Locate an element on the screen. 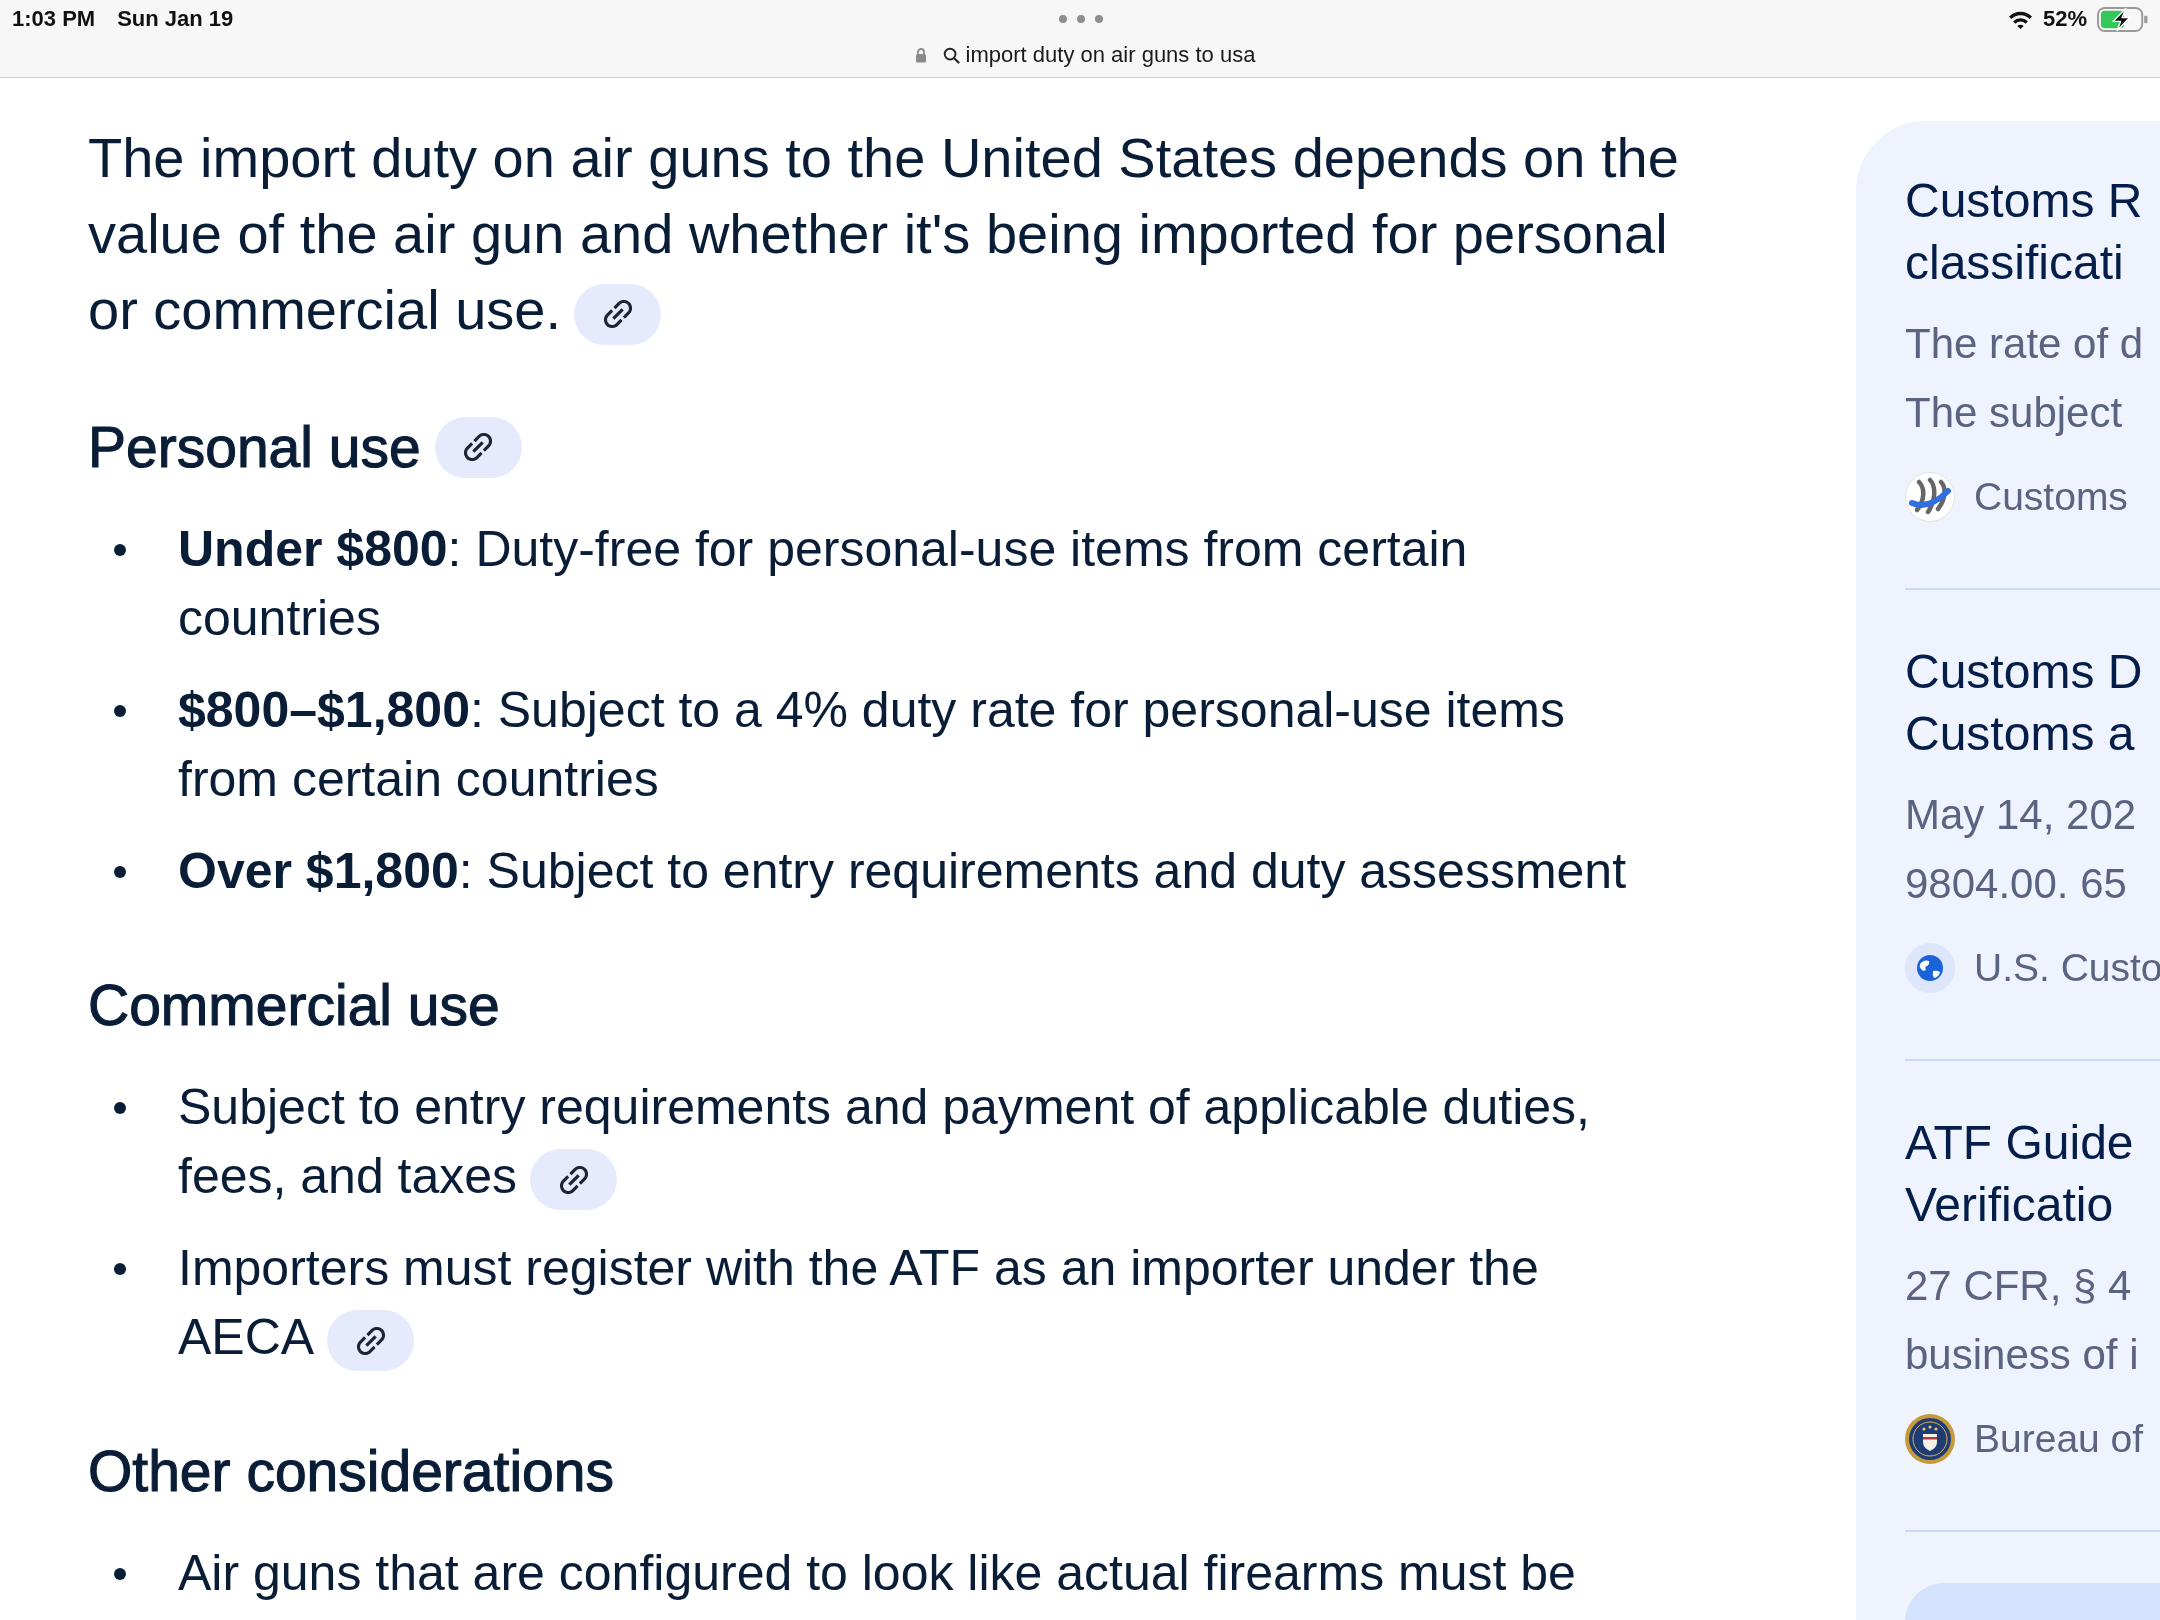  result-title: Customs R is located at coordinates (2032, 201).